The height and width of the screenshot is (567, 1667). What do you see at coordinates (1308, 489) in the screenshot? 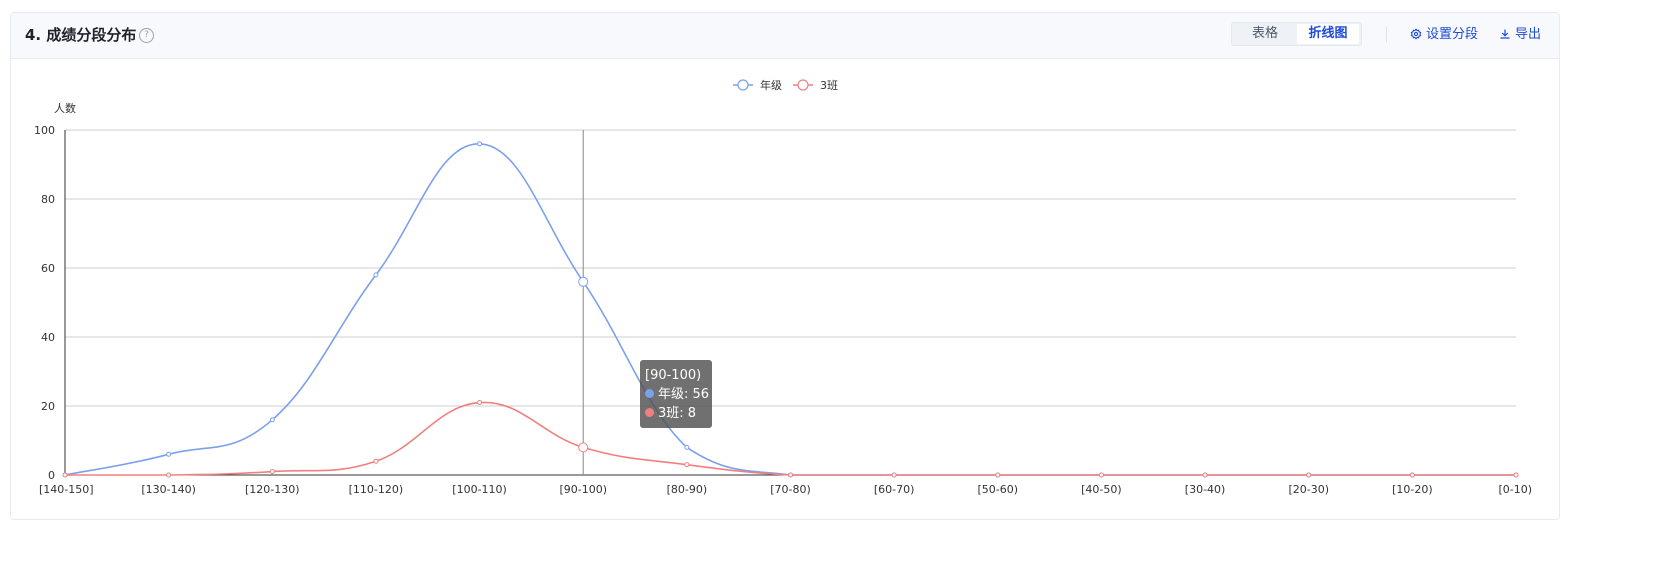
I see `x-tick-label: [20-30)` at bounding box center [1308, 489].